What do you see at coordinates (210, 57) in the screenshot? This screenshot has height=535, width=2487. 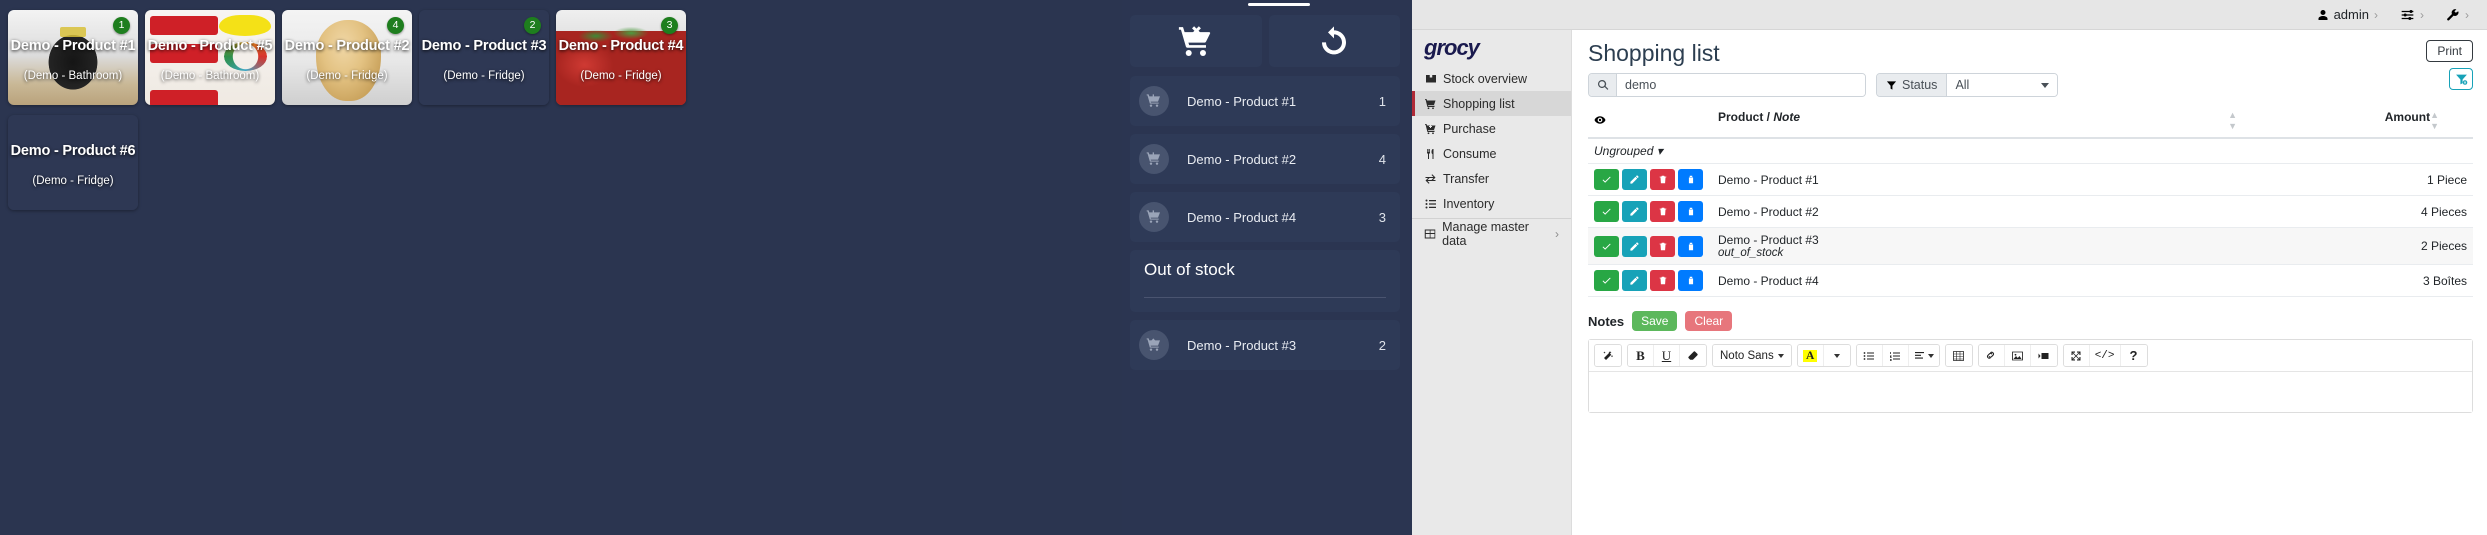 I see `product-card: Demo - Product #5 (Demo - Bathroom)` at bounding box center [210, 57].